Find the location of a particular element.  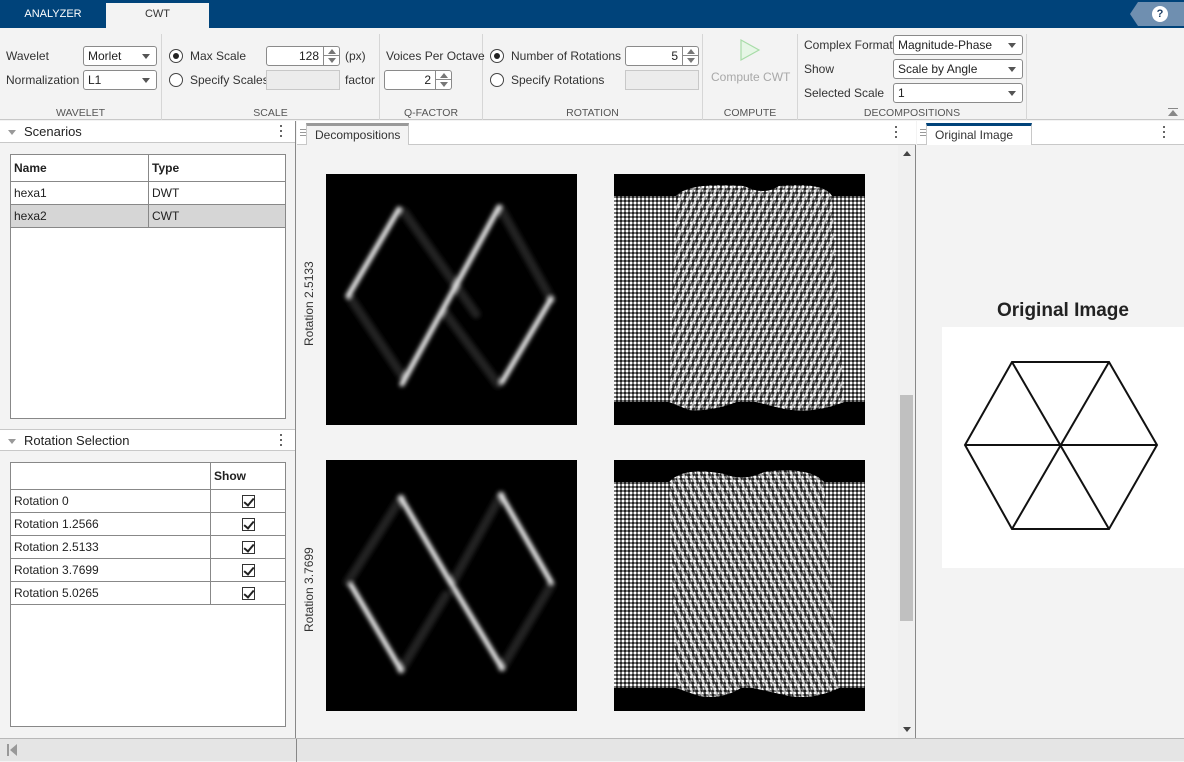

table-row: Rotation 2.5133 is located at coordinates (148, 547).